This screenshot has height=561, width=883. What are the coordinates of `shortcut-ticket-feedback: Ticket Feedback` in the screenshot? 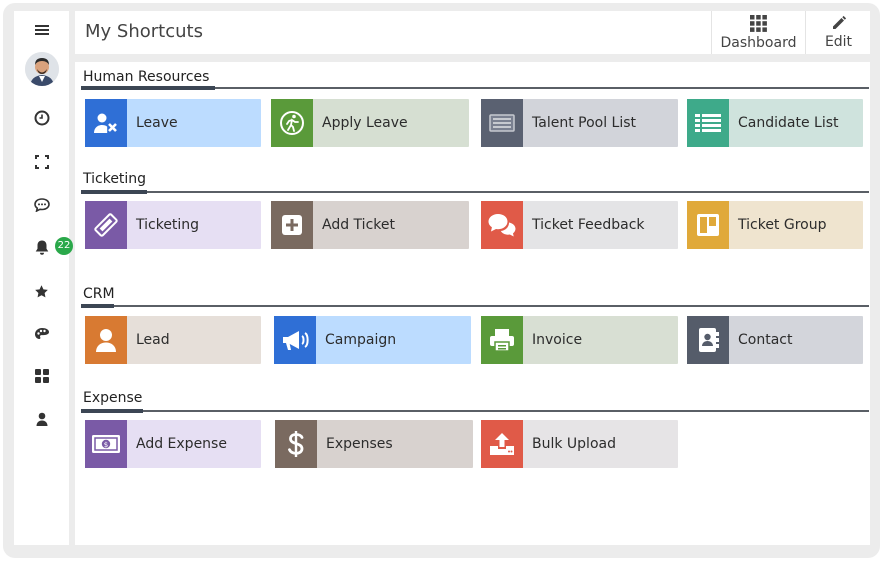 It's located at (579, 225).